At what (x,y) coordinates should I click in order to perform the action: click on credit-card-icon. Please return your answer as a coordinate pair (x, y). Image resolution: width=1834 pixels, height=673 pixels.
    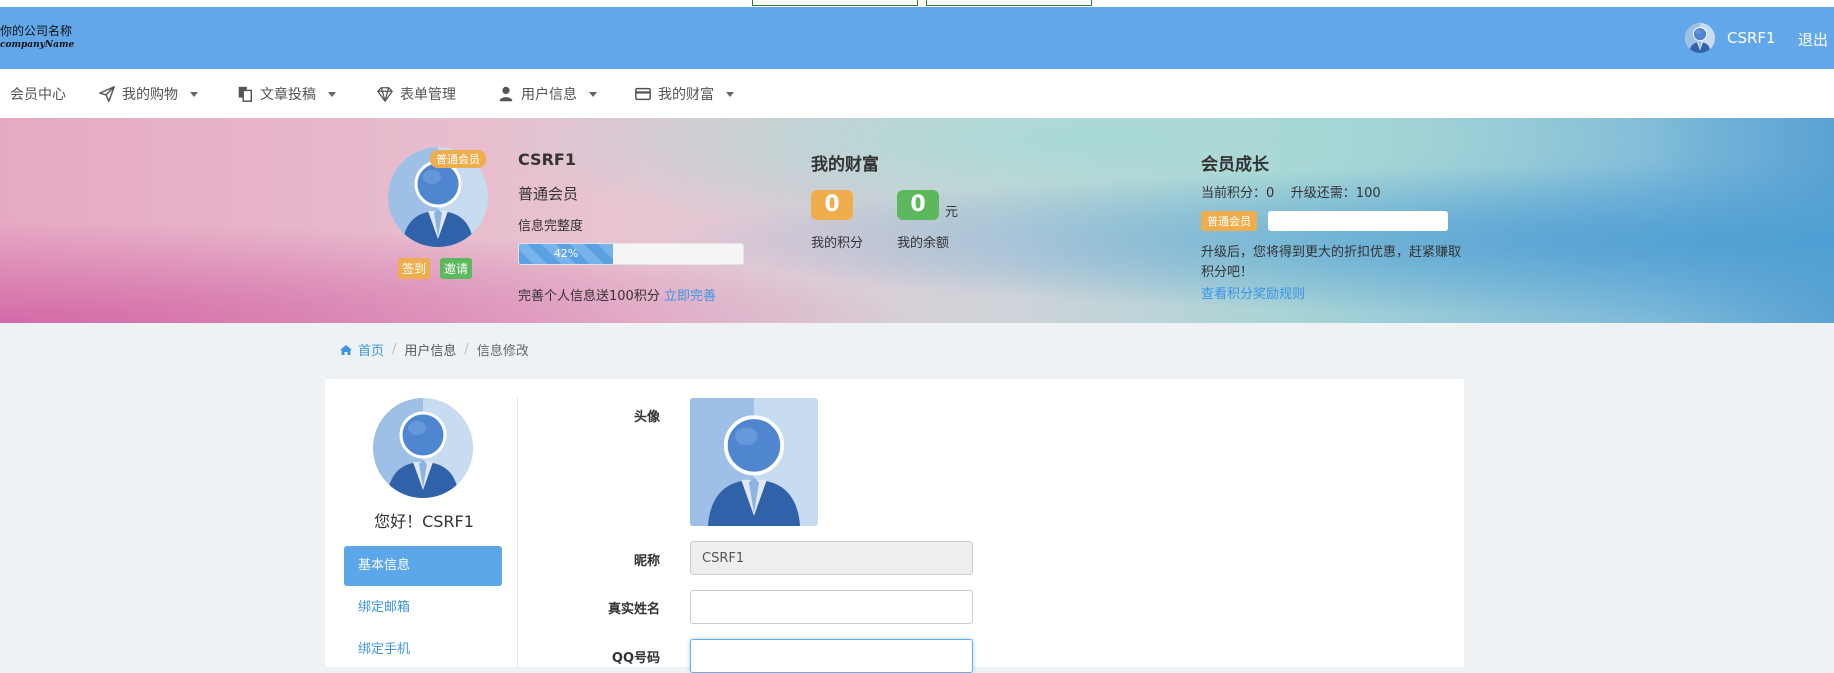
    Looking at the image, I should click on (643, 94).